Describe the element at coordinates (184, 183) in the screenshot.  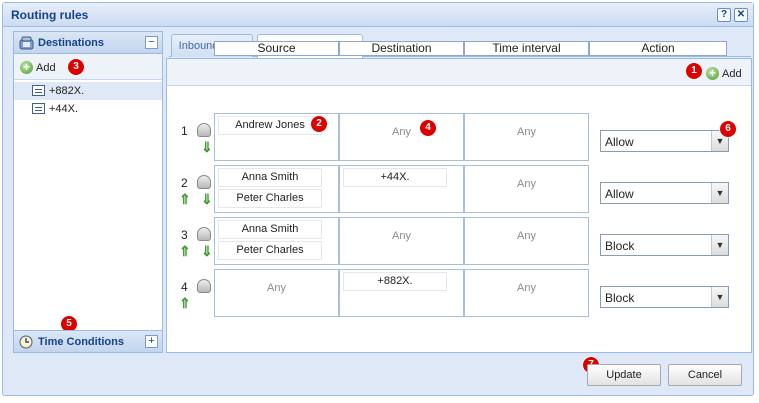
I see `rule-number: 2` at that location.